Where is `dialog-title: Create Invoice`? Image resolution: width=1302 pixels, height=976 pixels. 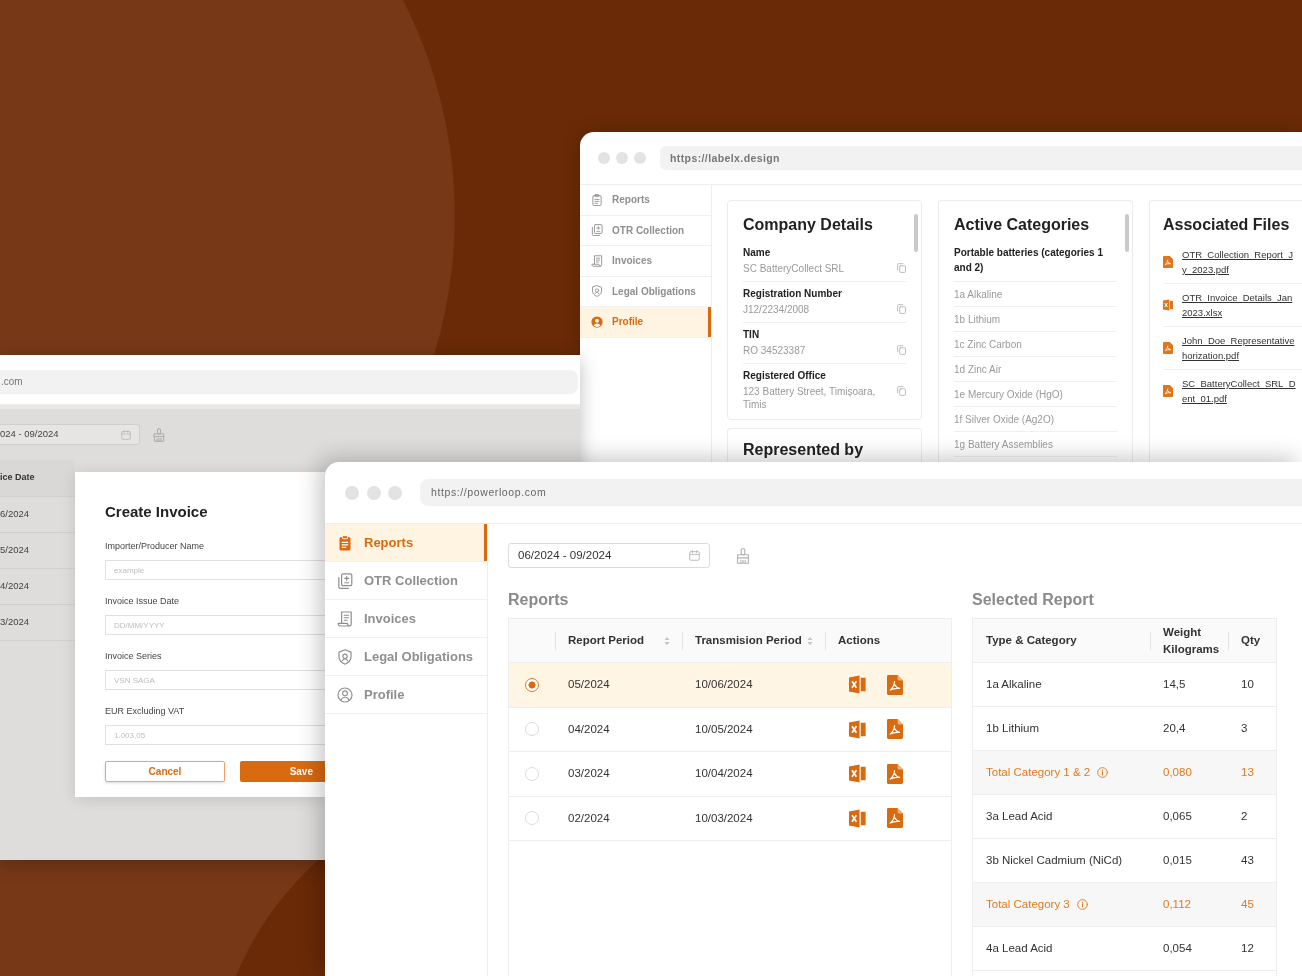
dialog-title: Create Invoice is located at coordinates (157, 512).